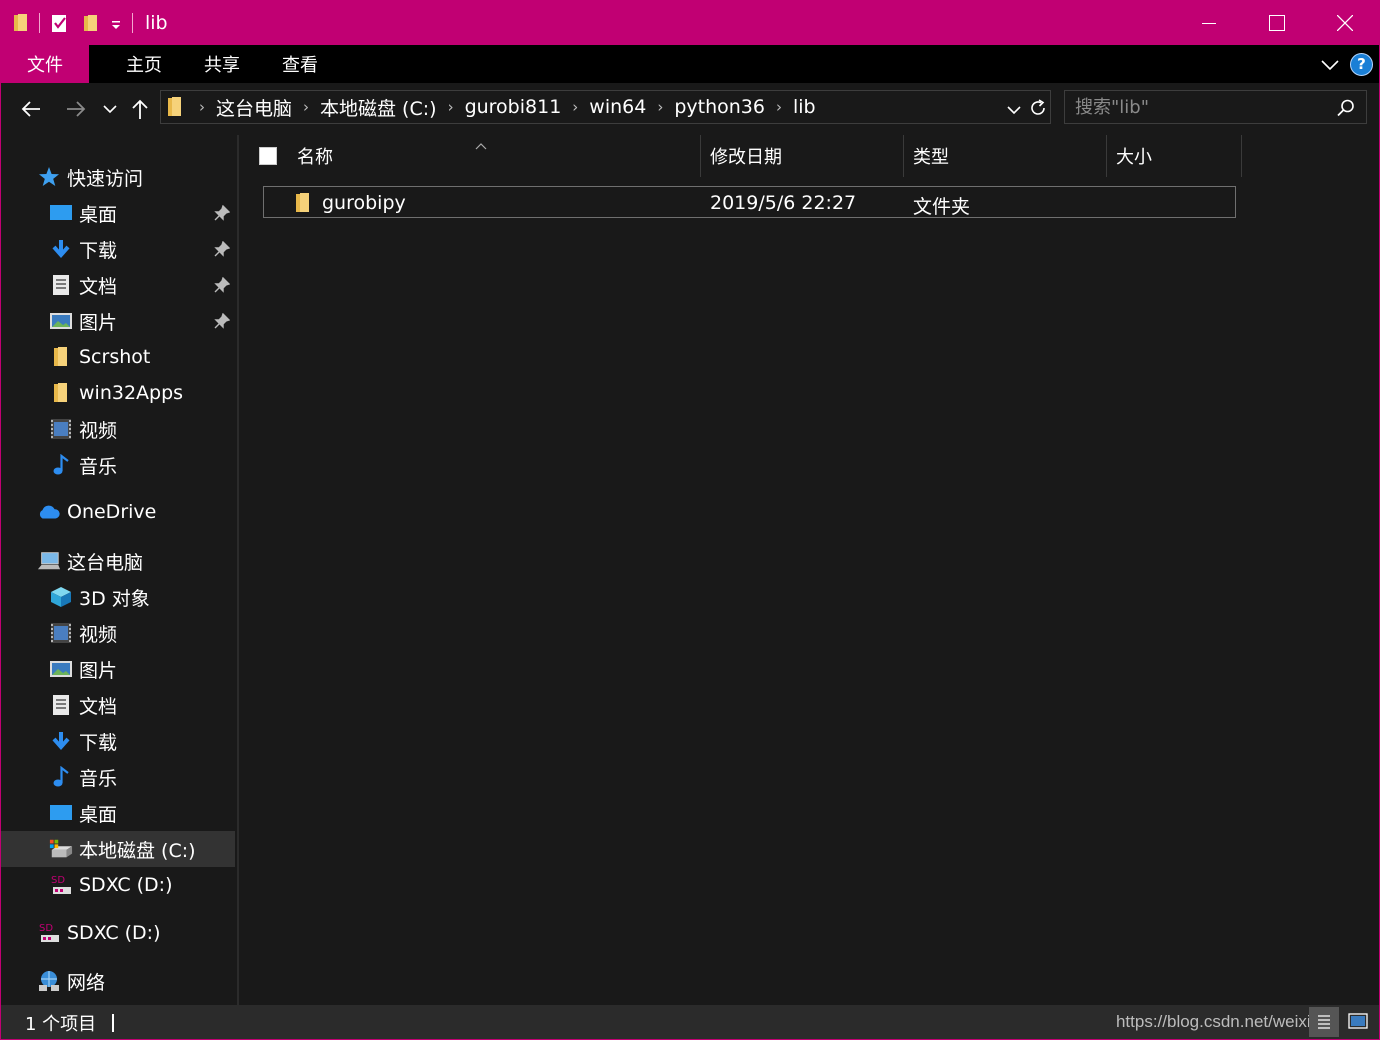 The width and height of the screenshot is (1380, 1040). What do you see at coordinates (46, 928) in the screenshot?
I see `svg-text: SD` at bounding box center [46, 928].